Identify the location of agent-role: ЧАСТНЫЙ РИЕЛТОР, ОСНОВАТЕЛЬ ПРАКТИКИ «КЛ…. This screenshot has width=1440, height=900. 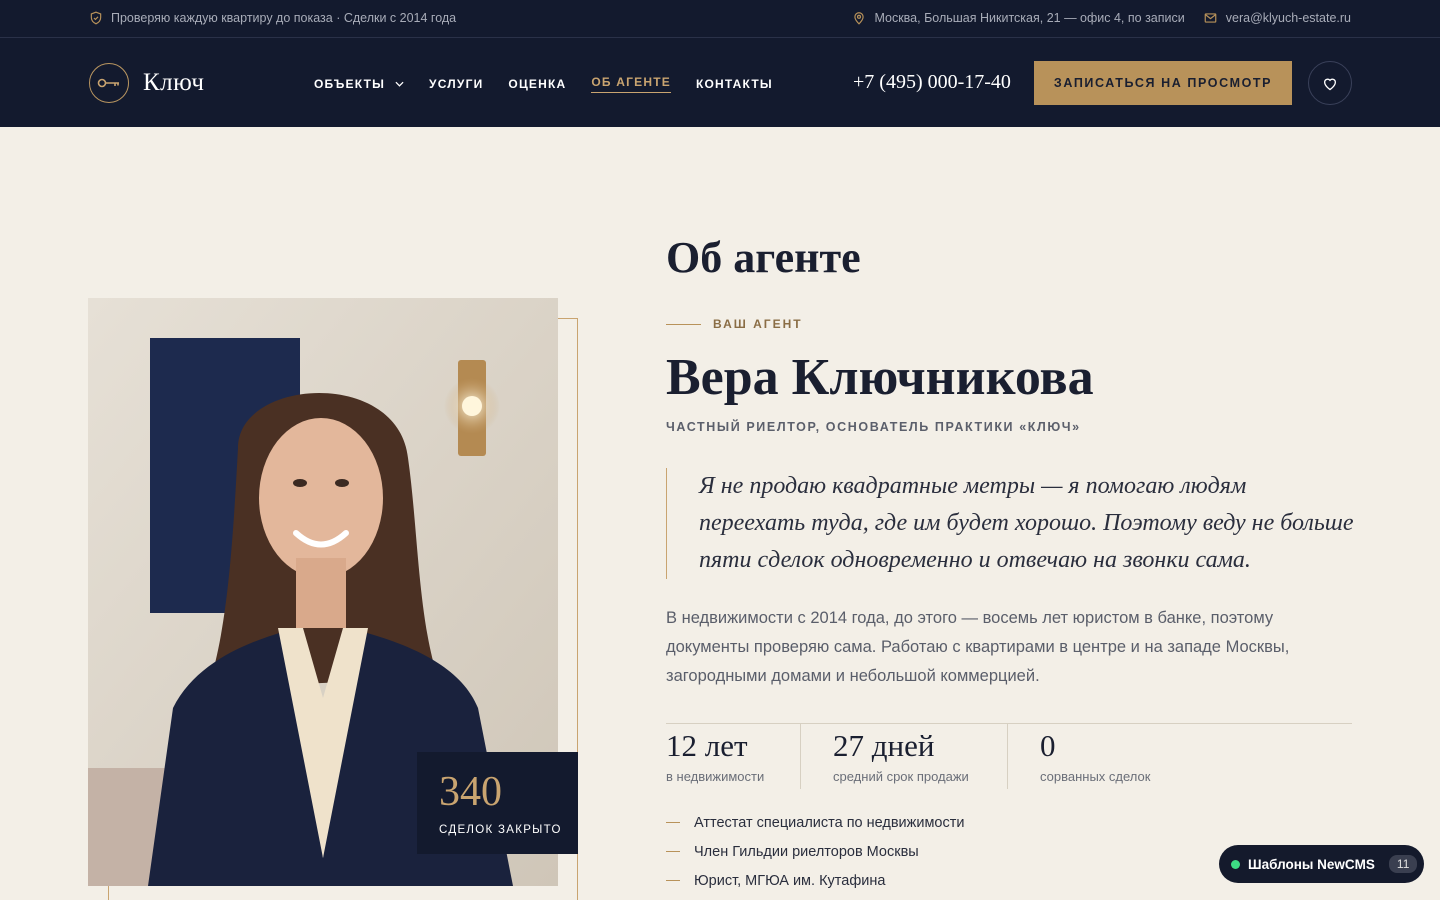
(873, 427).